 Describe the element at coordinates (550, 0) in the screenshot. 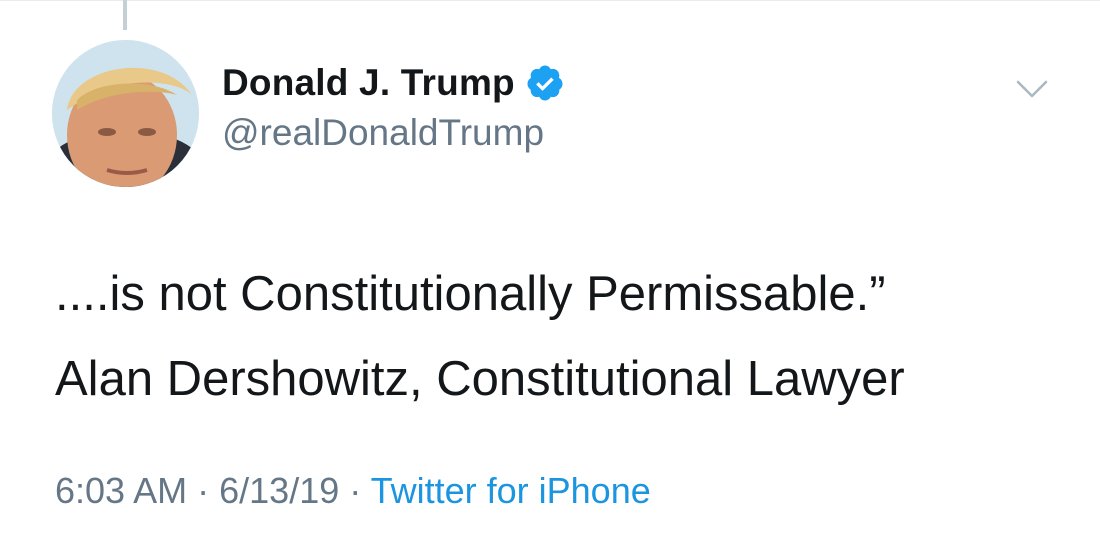

I see `divider` at that location.